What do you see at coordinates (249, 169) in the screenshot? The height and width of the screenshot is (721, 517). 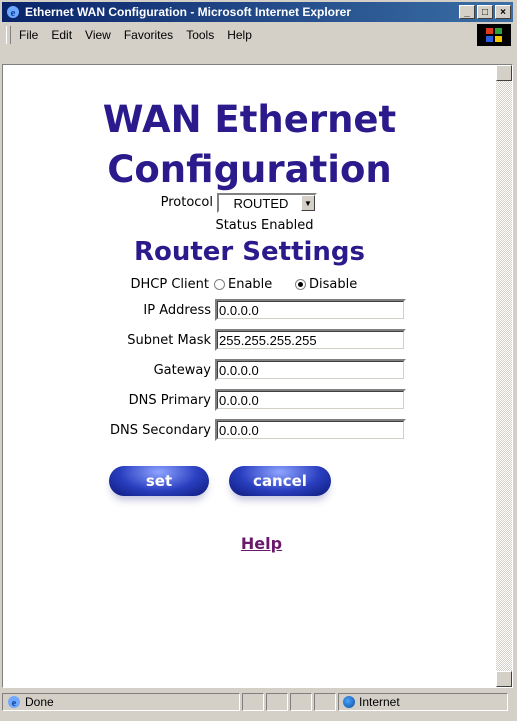 I see `page-title-line2: Configuration` at bounding box center [249, 169].